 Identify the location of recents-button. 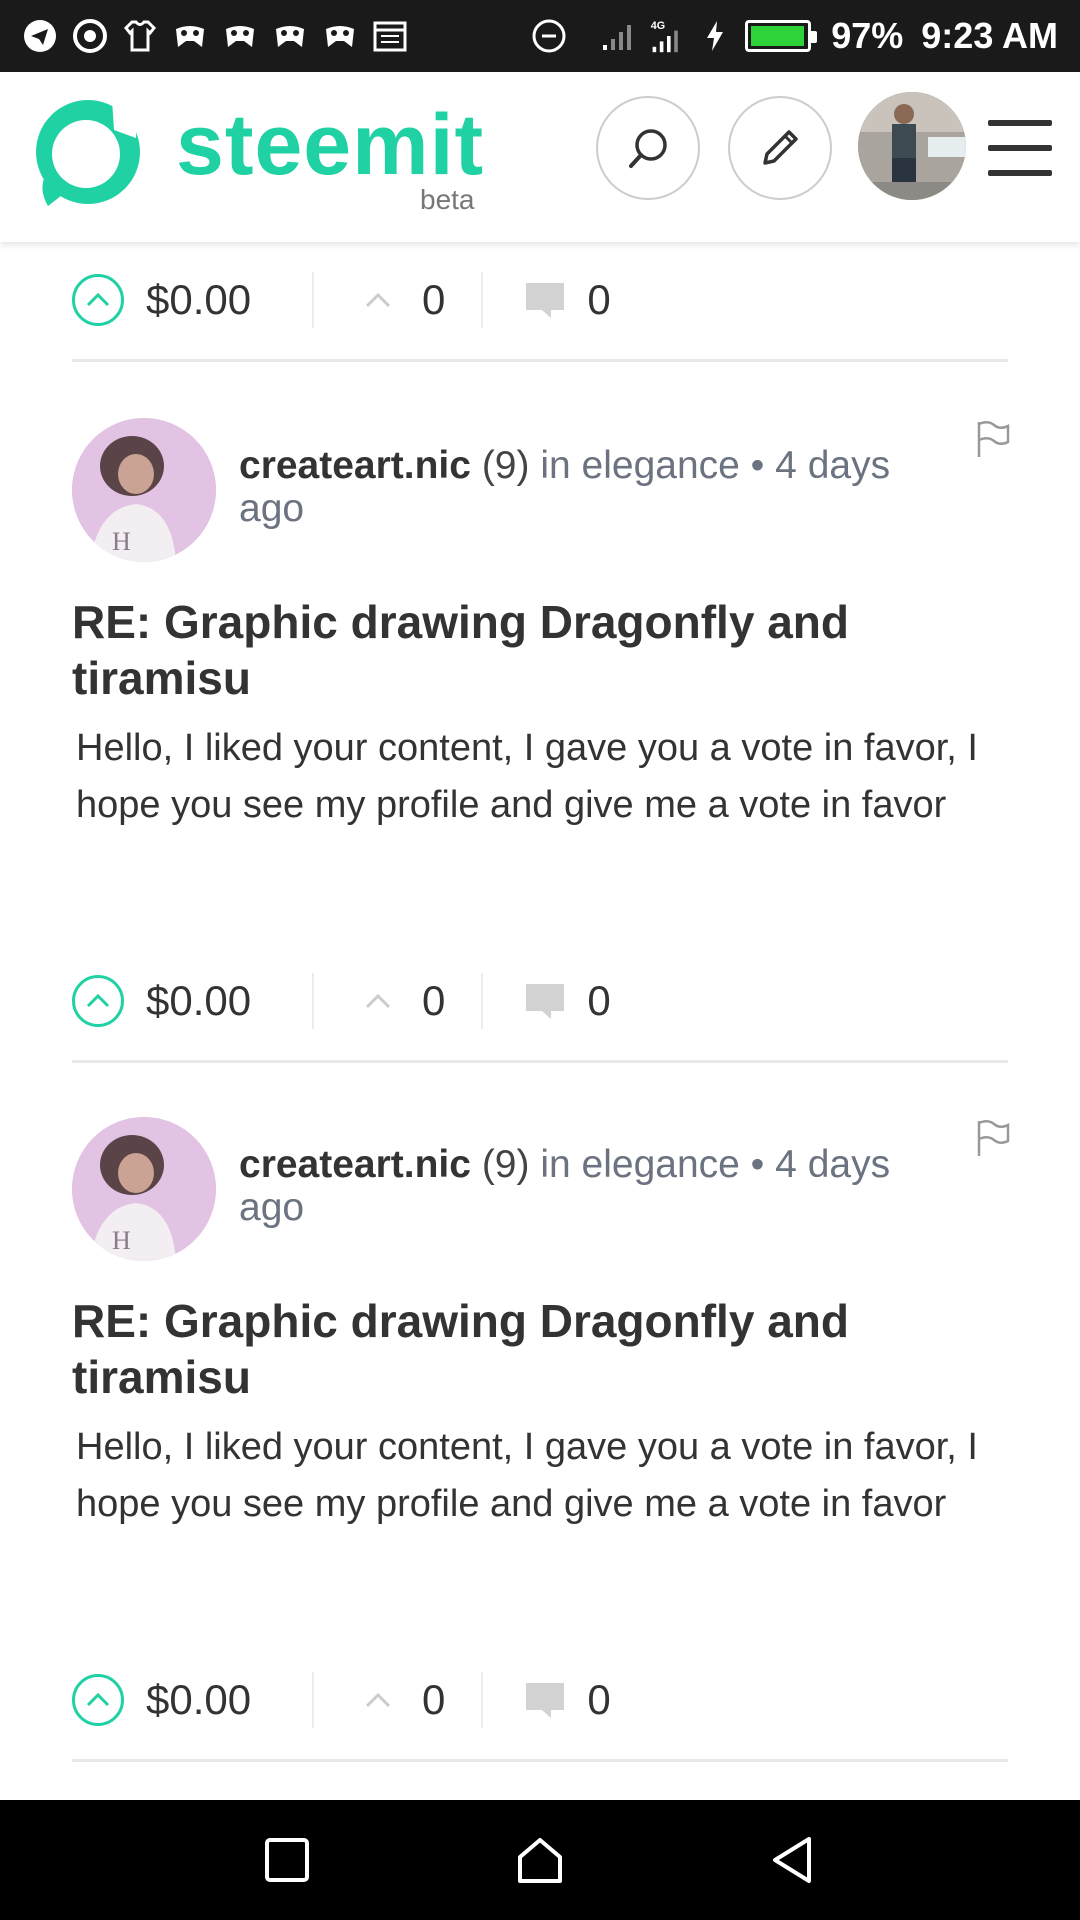
(287, 1860).